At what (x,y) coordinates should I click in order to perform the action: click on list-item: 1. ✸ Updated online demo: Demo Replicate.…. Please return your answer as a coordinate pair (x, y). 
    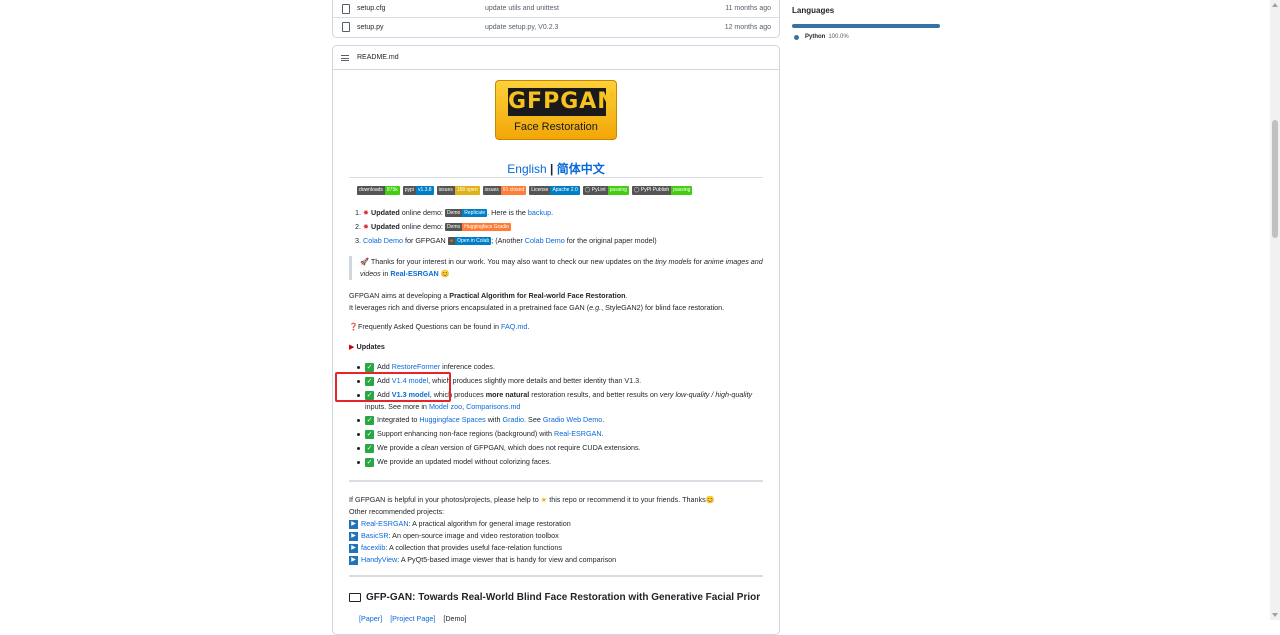
    Looking at the image, I should click on (454, 213).